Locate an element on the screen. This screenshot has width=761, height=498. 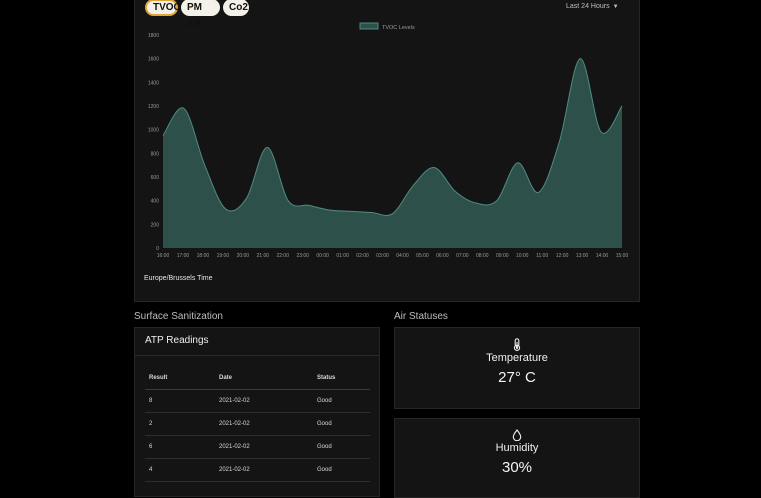
x-tick-label: 19:00 is located at coordinates (223, 256).